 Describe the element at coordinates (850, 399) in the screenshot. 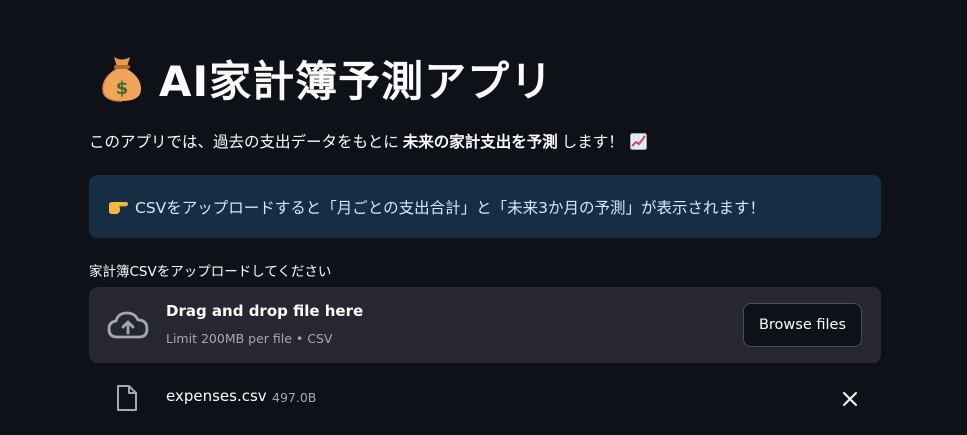

I see `close-icon` at that location.